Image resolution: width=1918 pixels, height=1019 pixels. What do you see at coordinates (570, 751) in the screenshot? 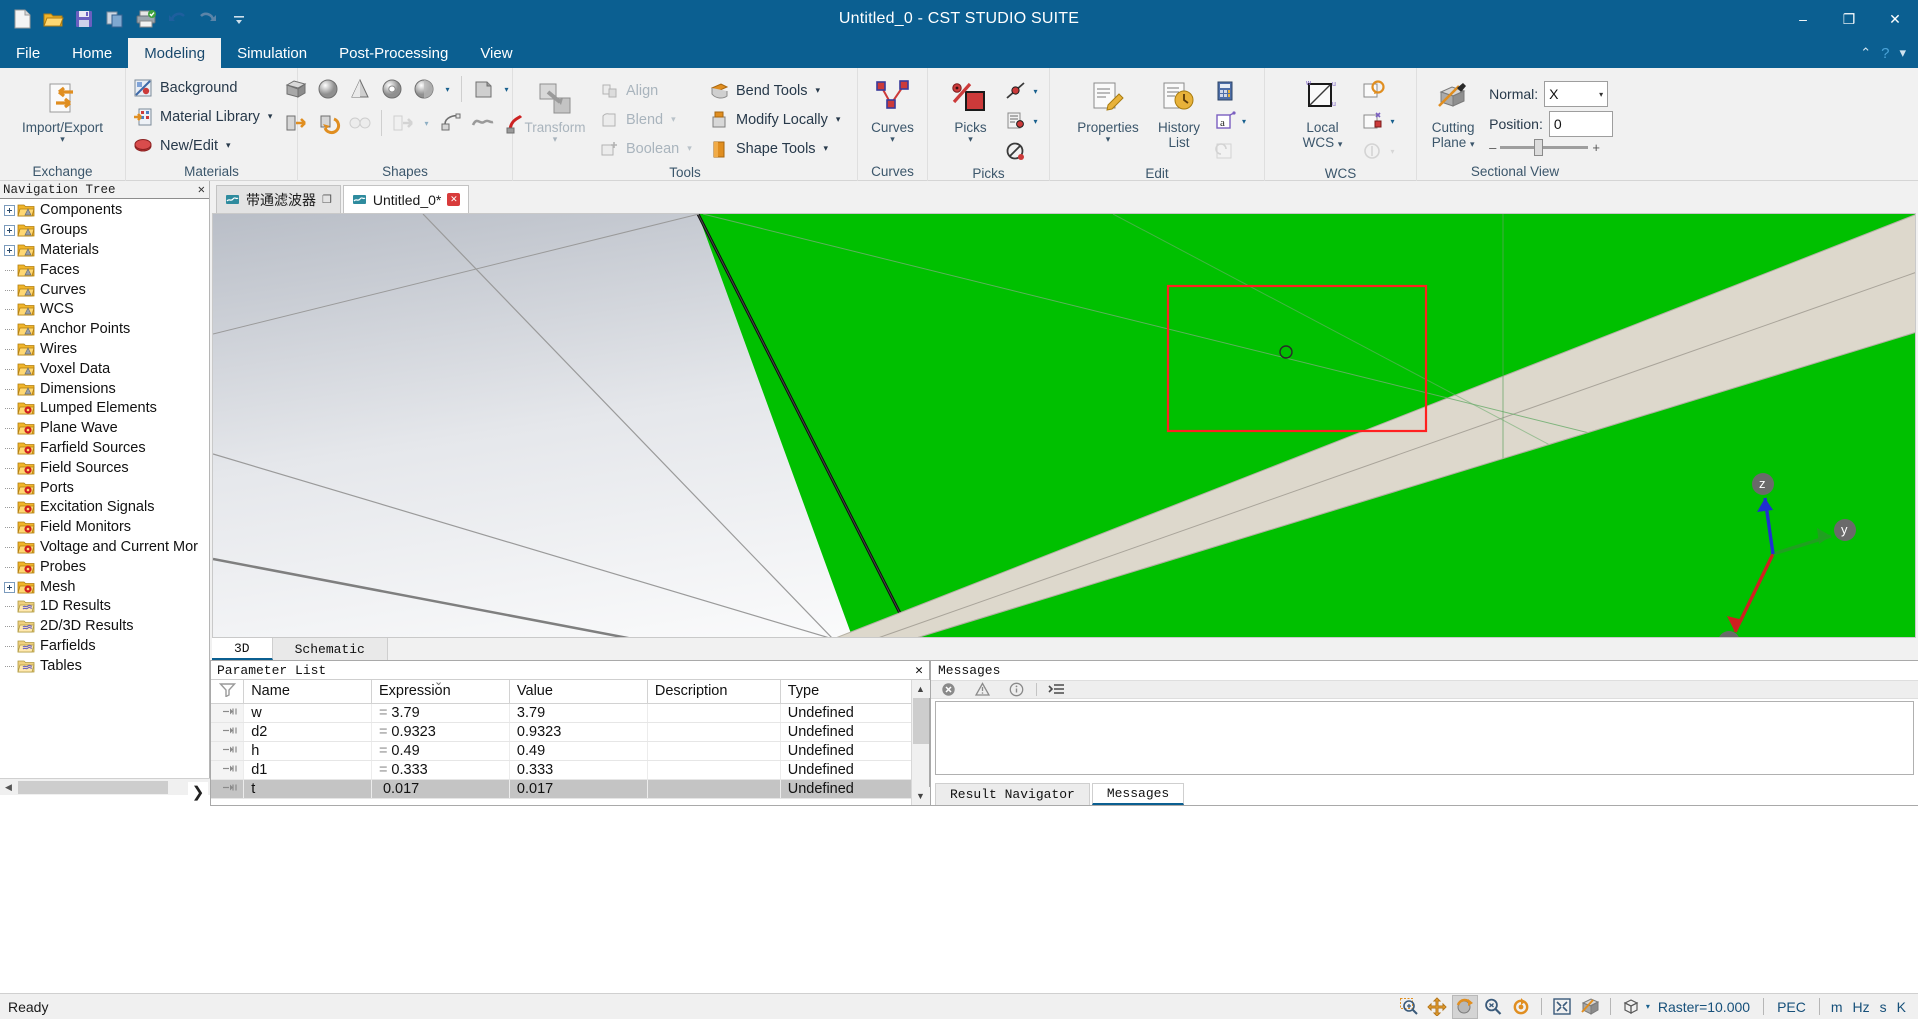
I see `parameter-row: h=0.490.49Undefined⌄` at bounding box center [570, 751].